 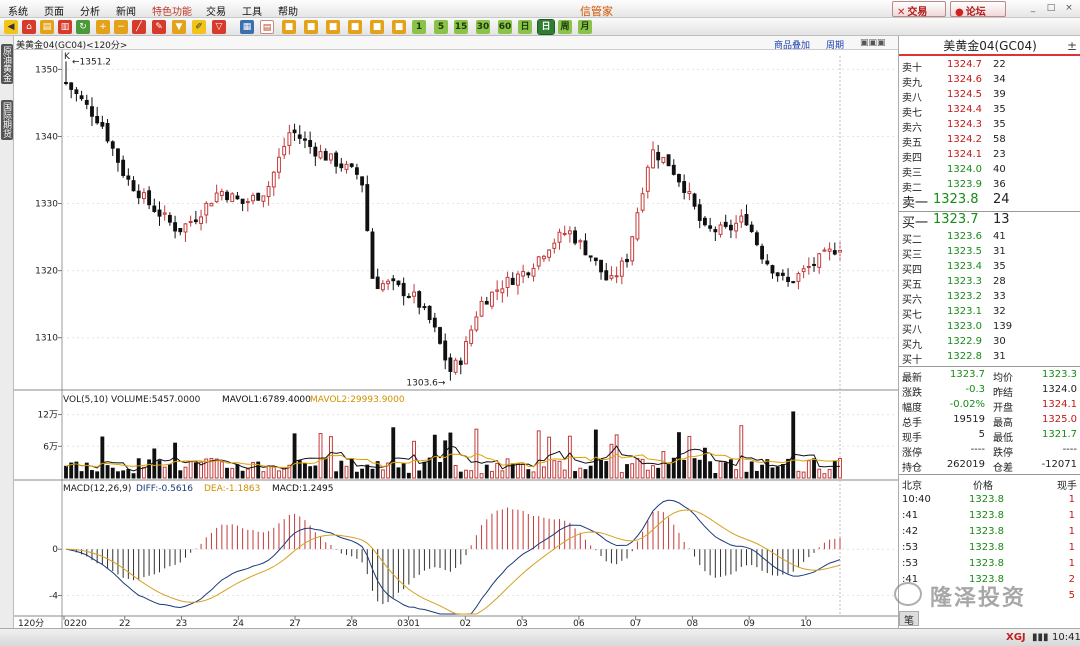 What do you see at coordinates (999, 154) in the screenshot?
I see `ask-volume: 23` at bounding box center [999, 154].